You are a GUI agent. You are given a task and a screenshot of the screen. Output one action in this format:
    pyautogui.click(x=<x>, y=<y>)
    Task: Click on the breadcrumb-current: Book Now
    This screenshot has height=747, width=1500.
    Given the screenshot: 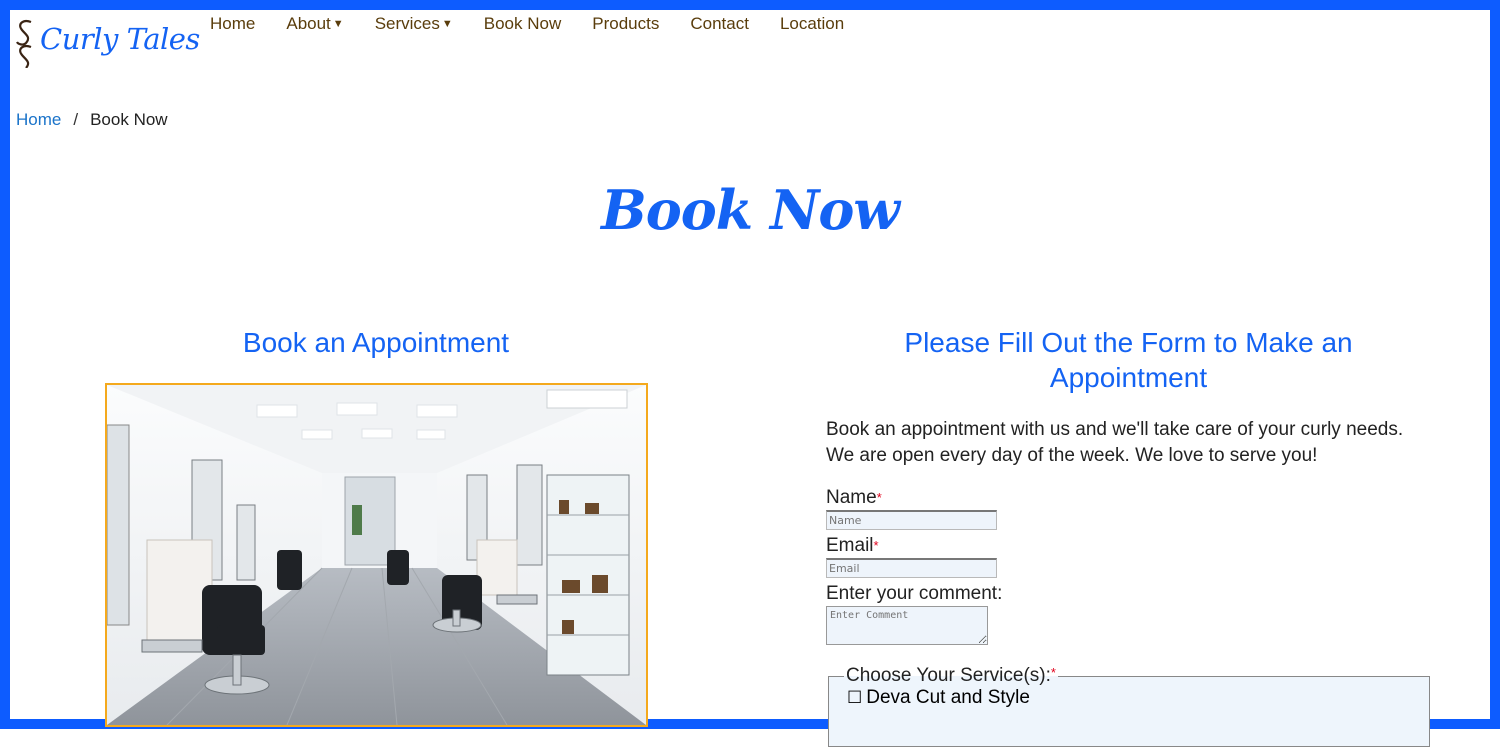 What is the action you would take?
    pyautogui.click(x=129, y=119)
    